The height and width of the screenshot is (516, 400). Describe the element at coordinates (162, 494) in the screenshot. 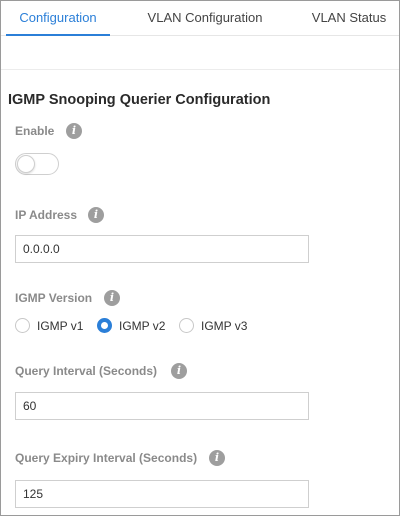

I see `query-expiry-interval-input: 125` at that location.